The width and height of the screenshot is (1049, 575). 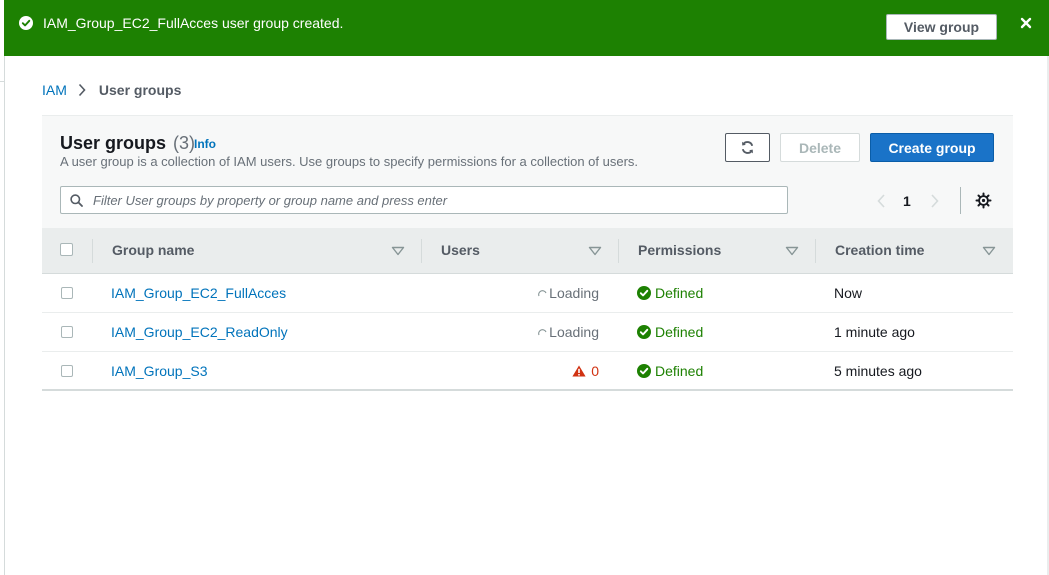 What do you see at coordinates (76, 200) in the screenshot?
I see `search-icon` at bounding box center [76, 200].